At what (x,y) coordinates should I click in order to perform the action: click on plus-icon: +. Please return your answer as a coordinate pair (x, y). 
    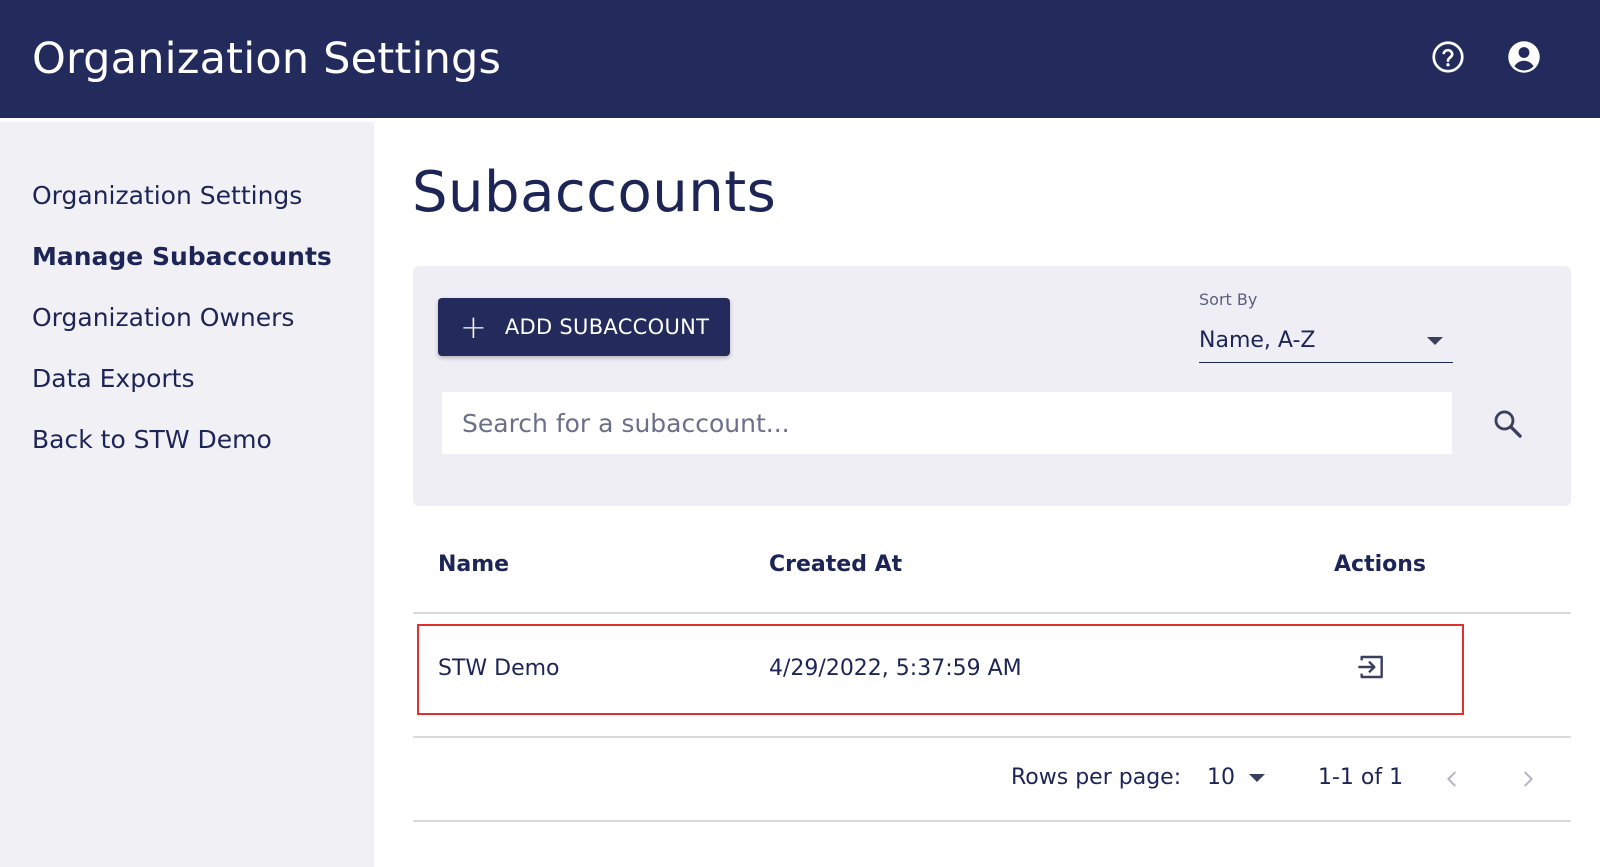
    Looking at the image, I should click on (473, 327).